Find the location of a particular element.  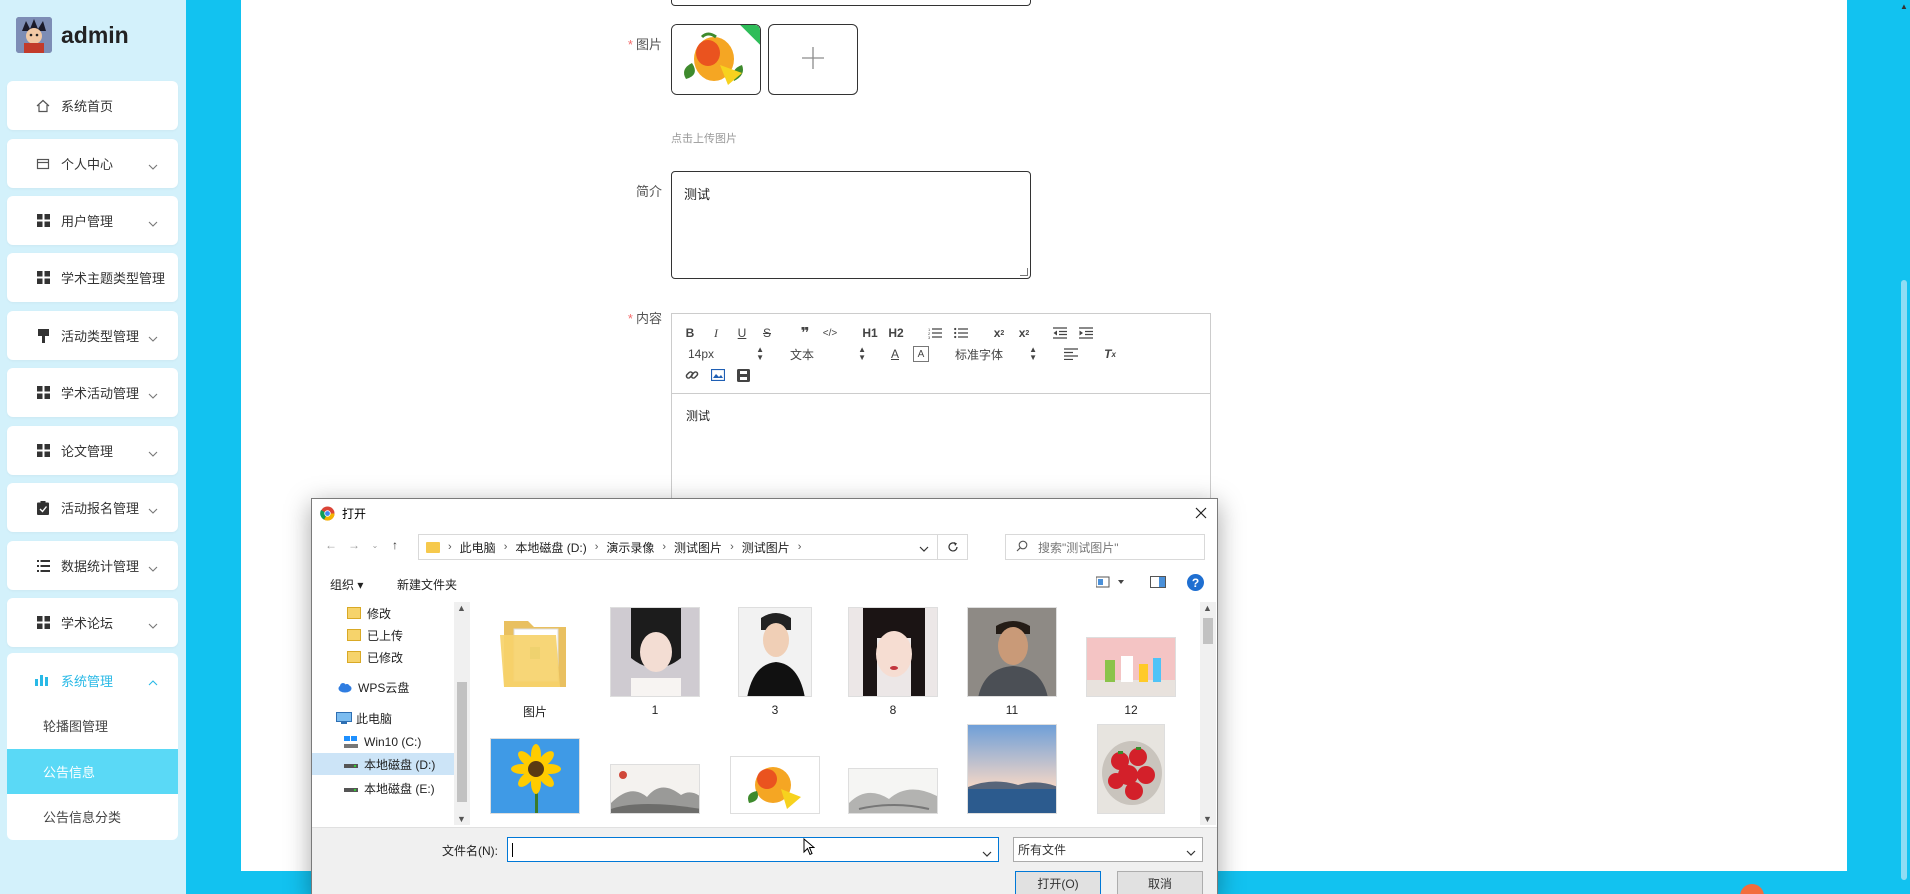

link-icon is located at coordinates (692, 375).